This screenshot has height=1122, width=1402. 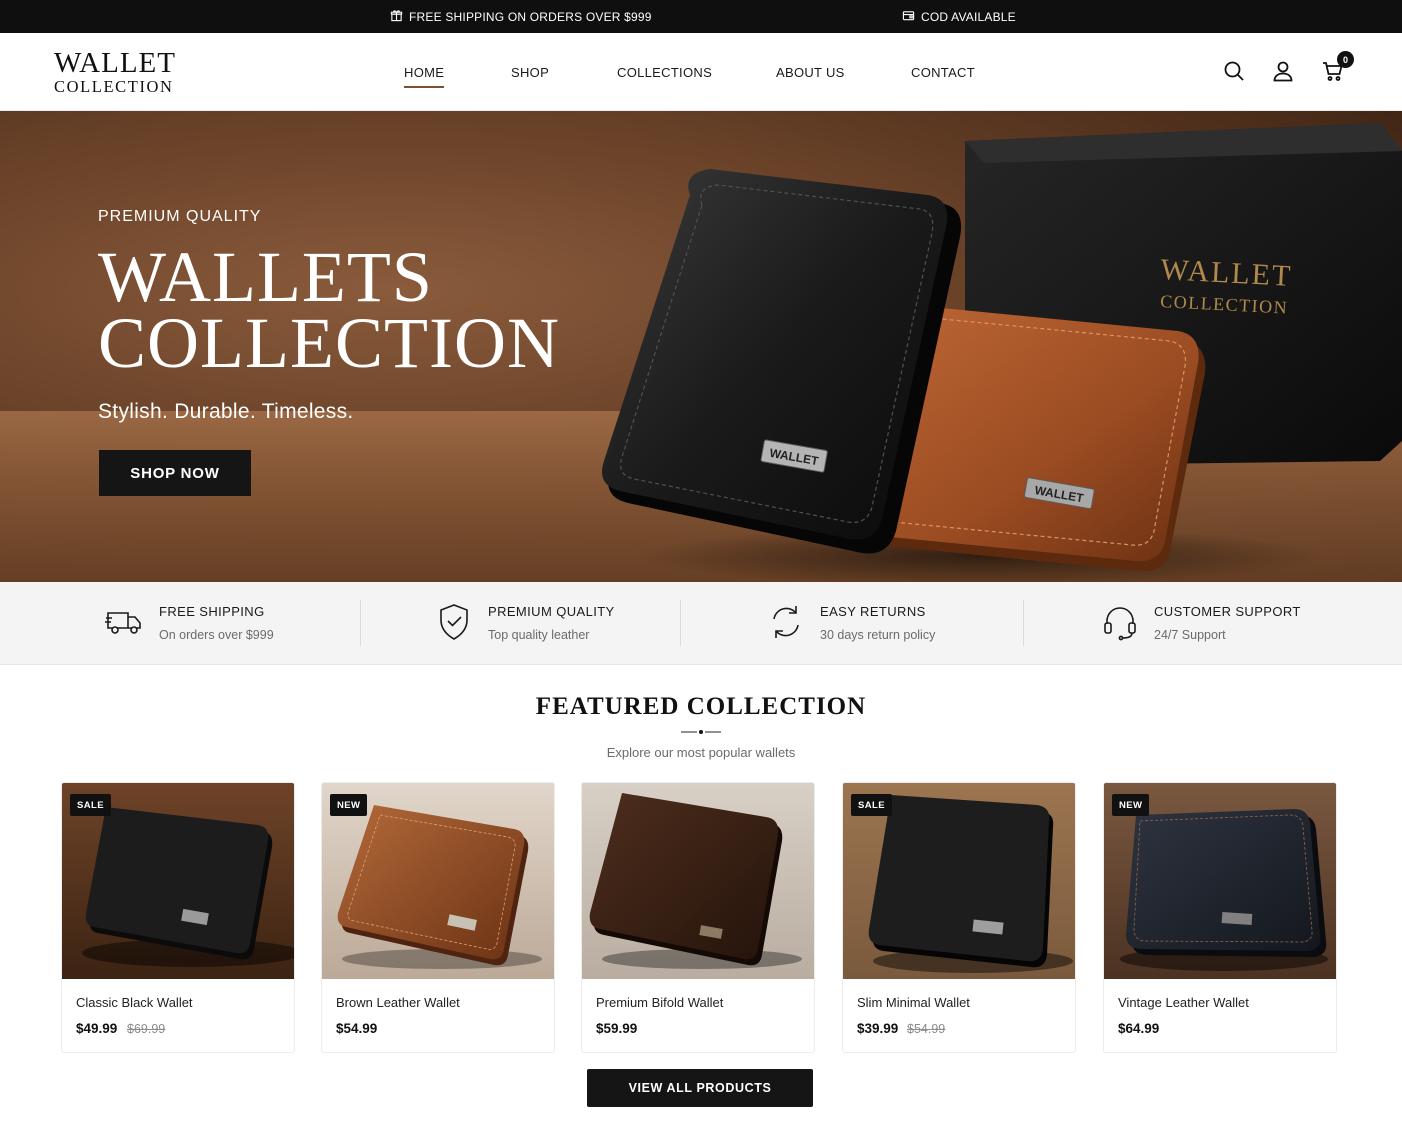 What do you see at coordinates (786, 622) in the screenshot?
I see `refresh-icon` at bounding box center [786, 622].